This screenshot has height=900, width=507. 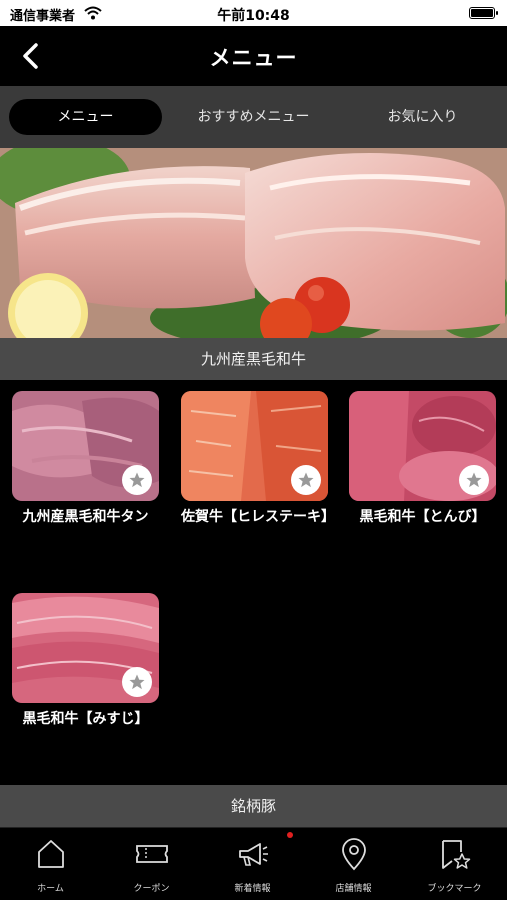 I want to click on item-name: 黒毛和牛【みすじ】, so click(x=85, y=719).